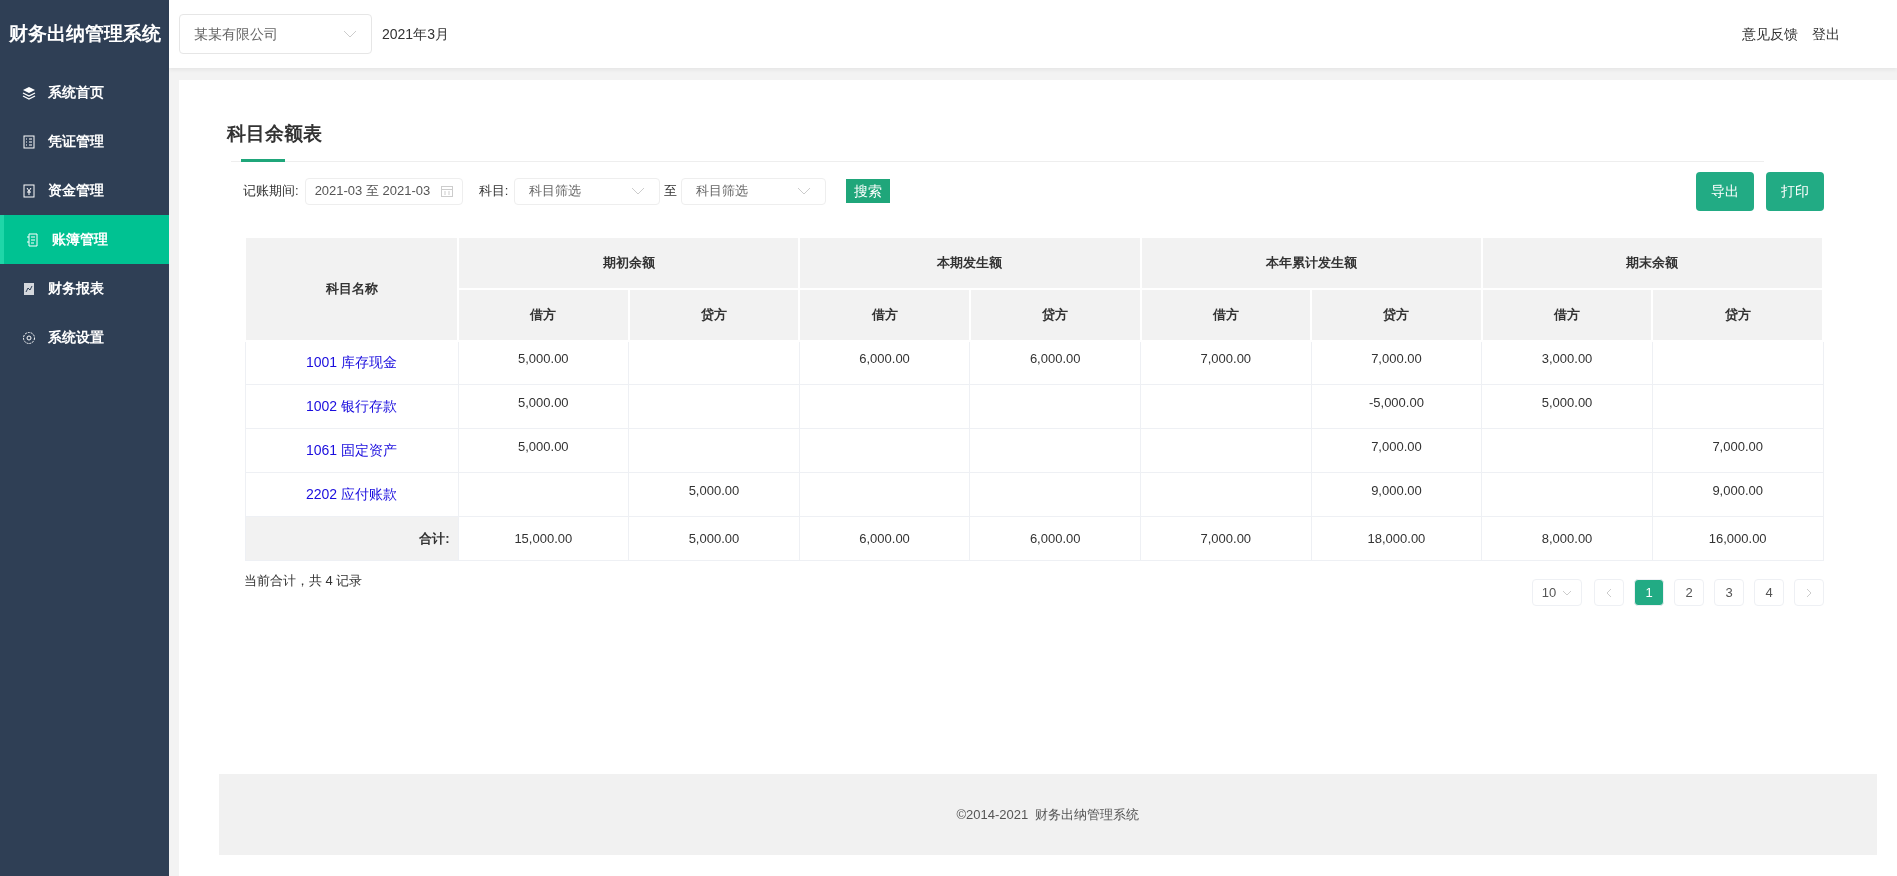 The width and height of the screenshot is (1897, 876). I want to click on next-page-button, so click(1809, 592).